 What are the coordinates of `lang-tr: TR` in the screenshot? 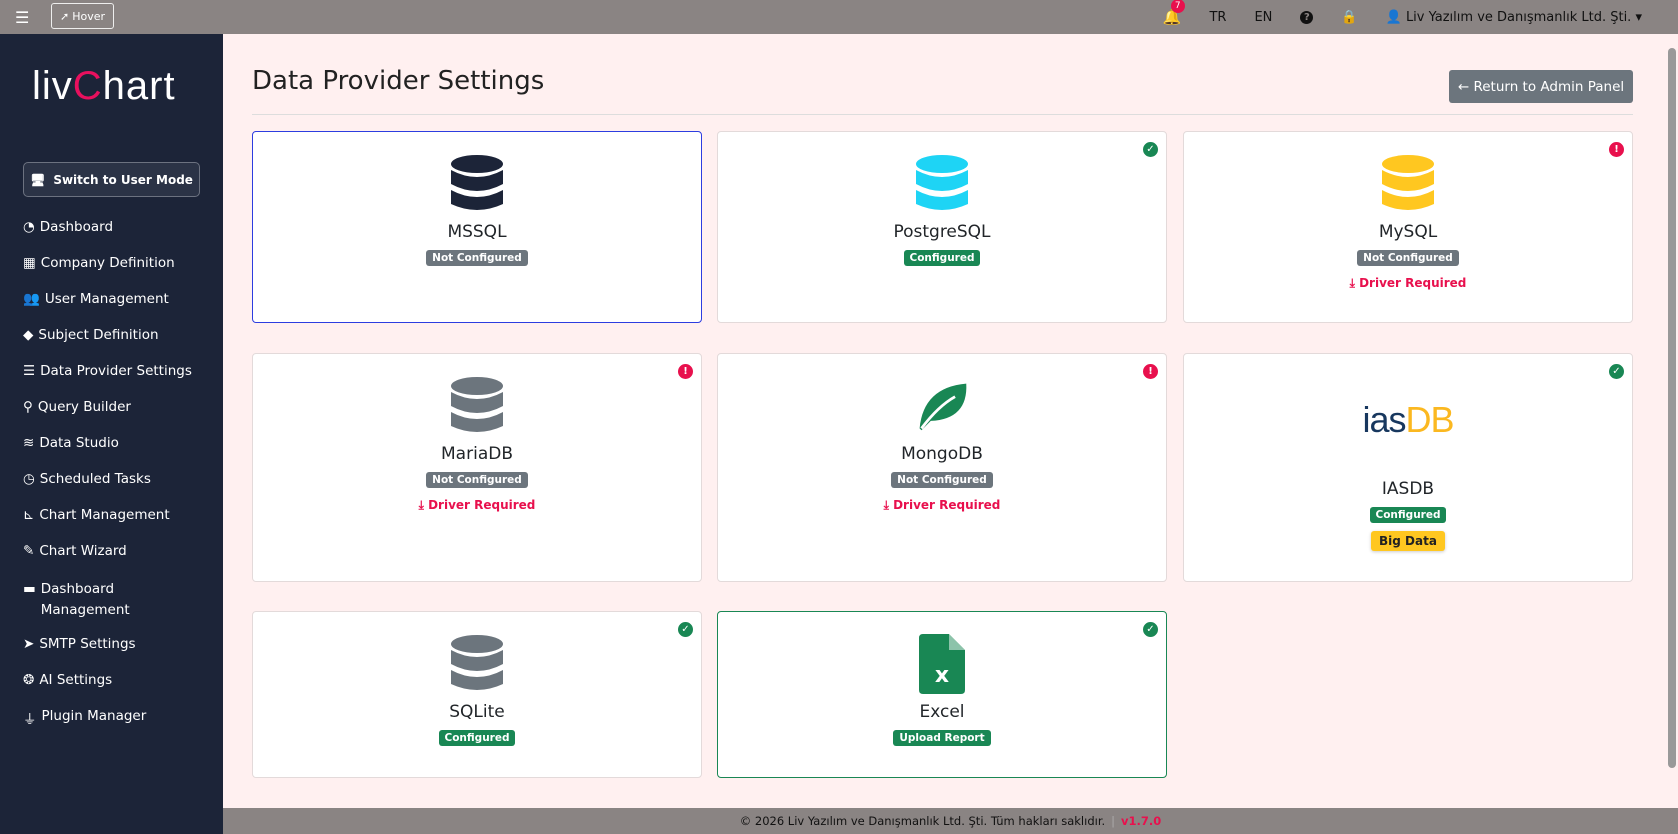 It's located at (1217, 17).